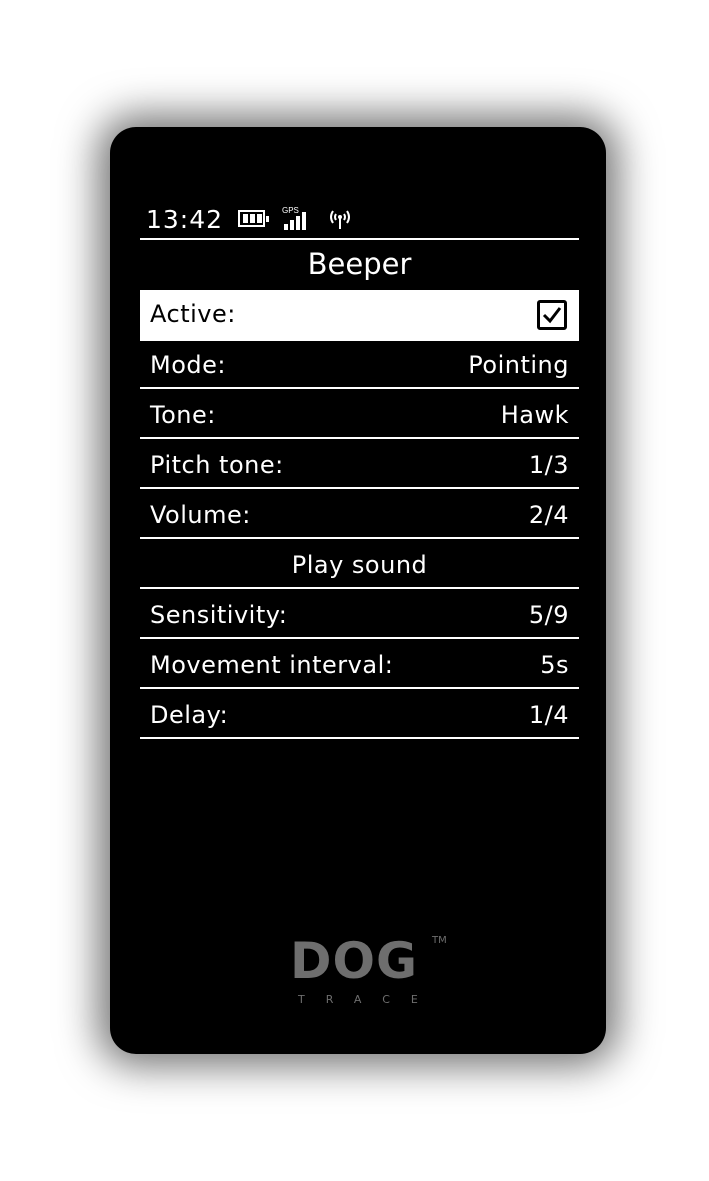 The width and height of the screenshot is (709, 1181). What do you see at coordinates (272, 665) in the screenshot?
I see `setting-label-movement-interval: Movement interval:` at bounding box center [272, 665].